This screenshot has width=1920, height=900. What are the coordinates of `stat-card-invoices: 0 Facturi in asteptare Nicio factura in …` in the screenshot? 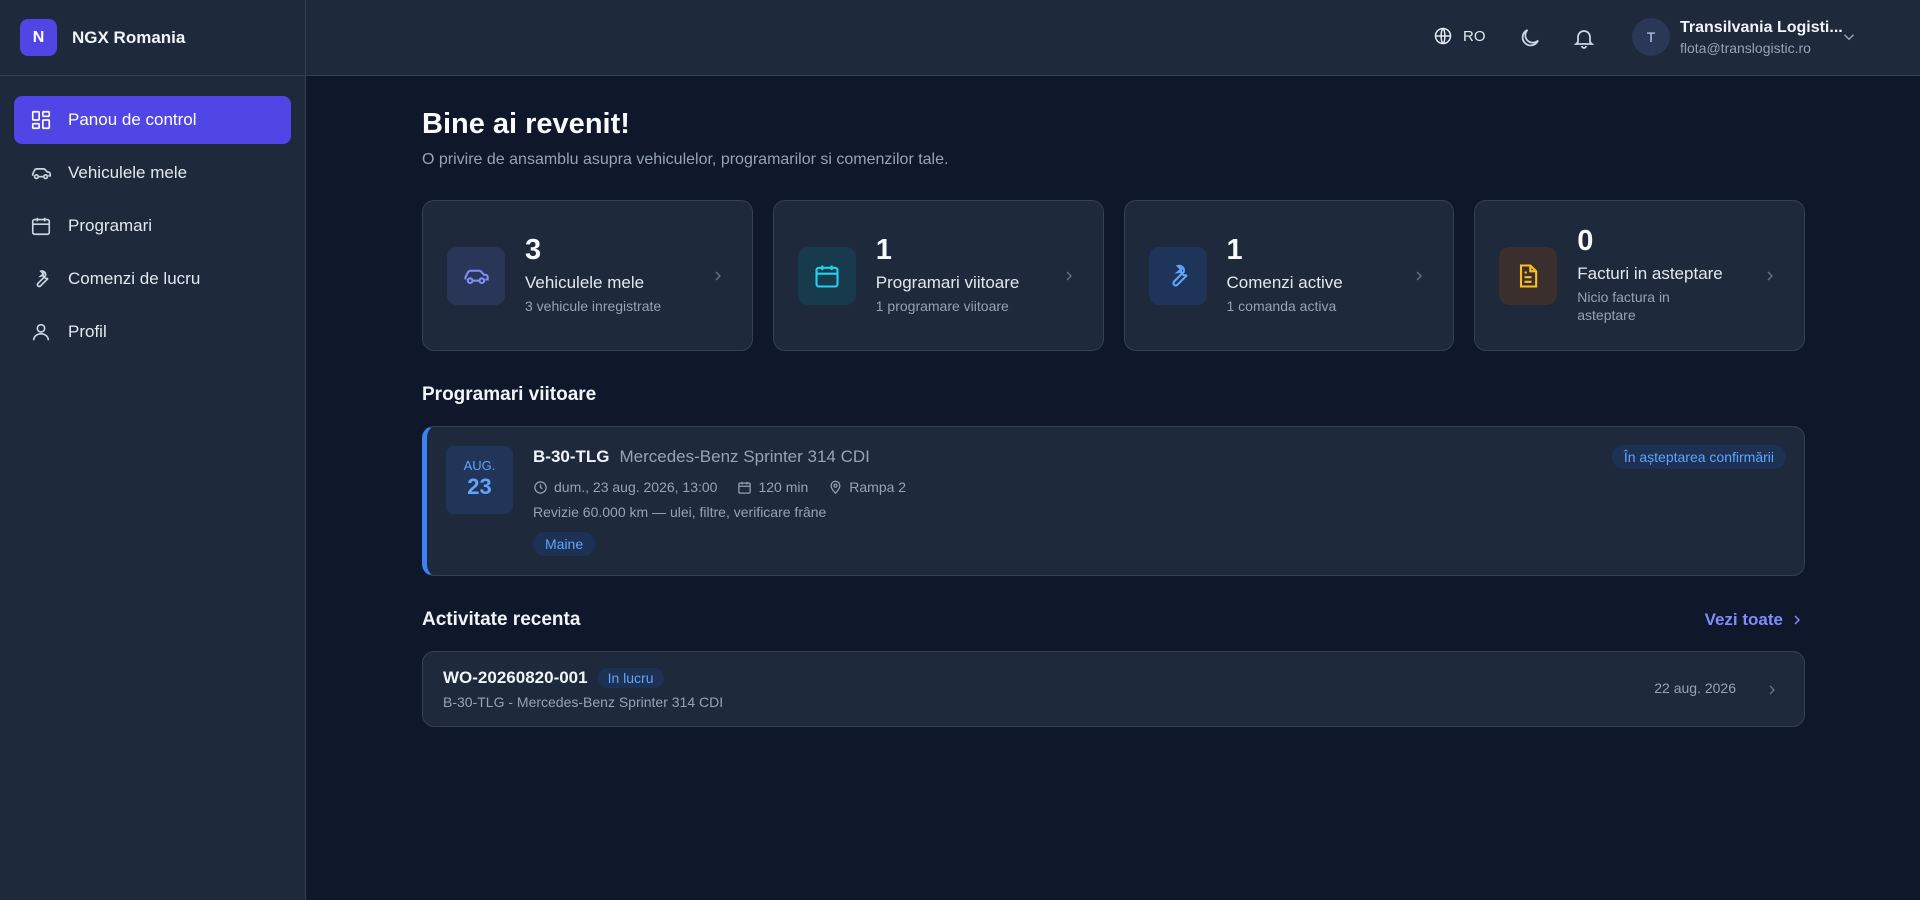 It's located at (1639, 275).